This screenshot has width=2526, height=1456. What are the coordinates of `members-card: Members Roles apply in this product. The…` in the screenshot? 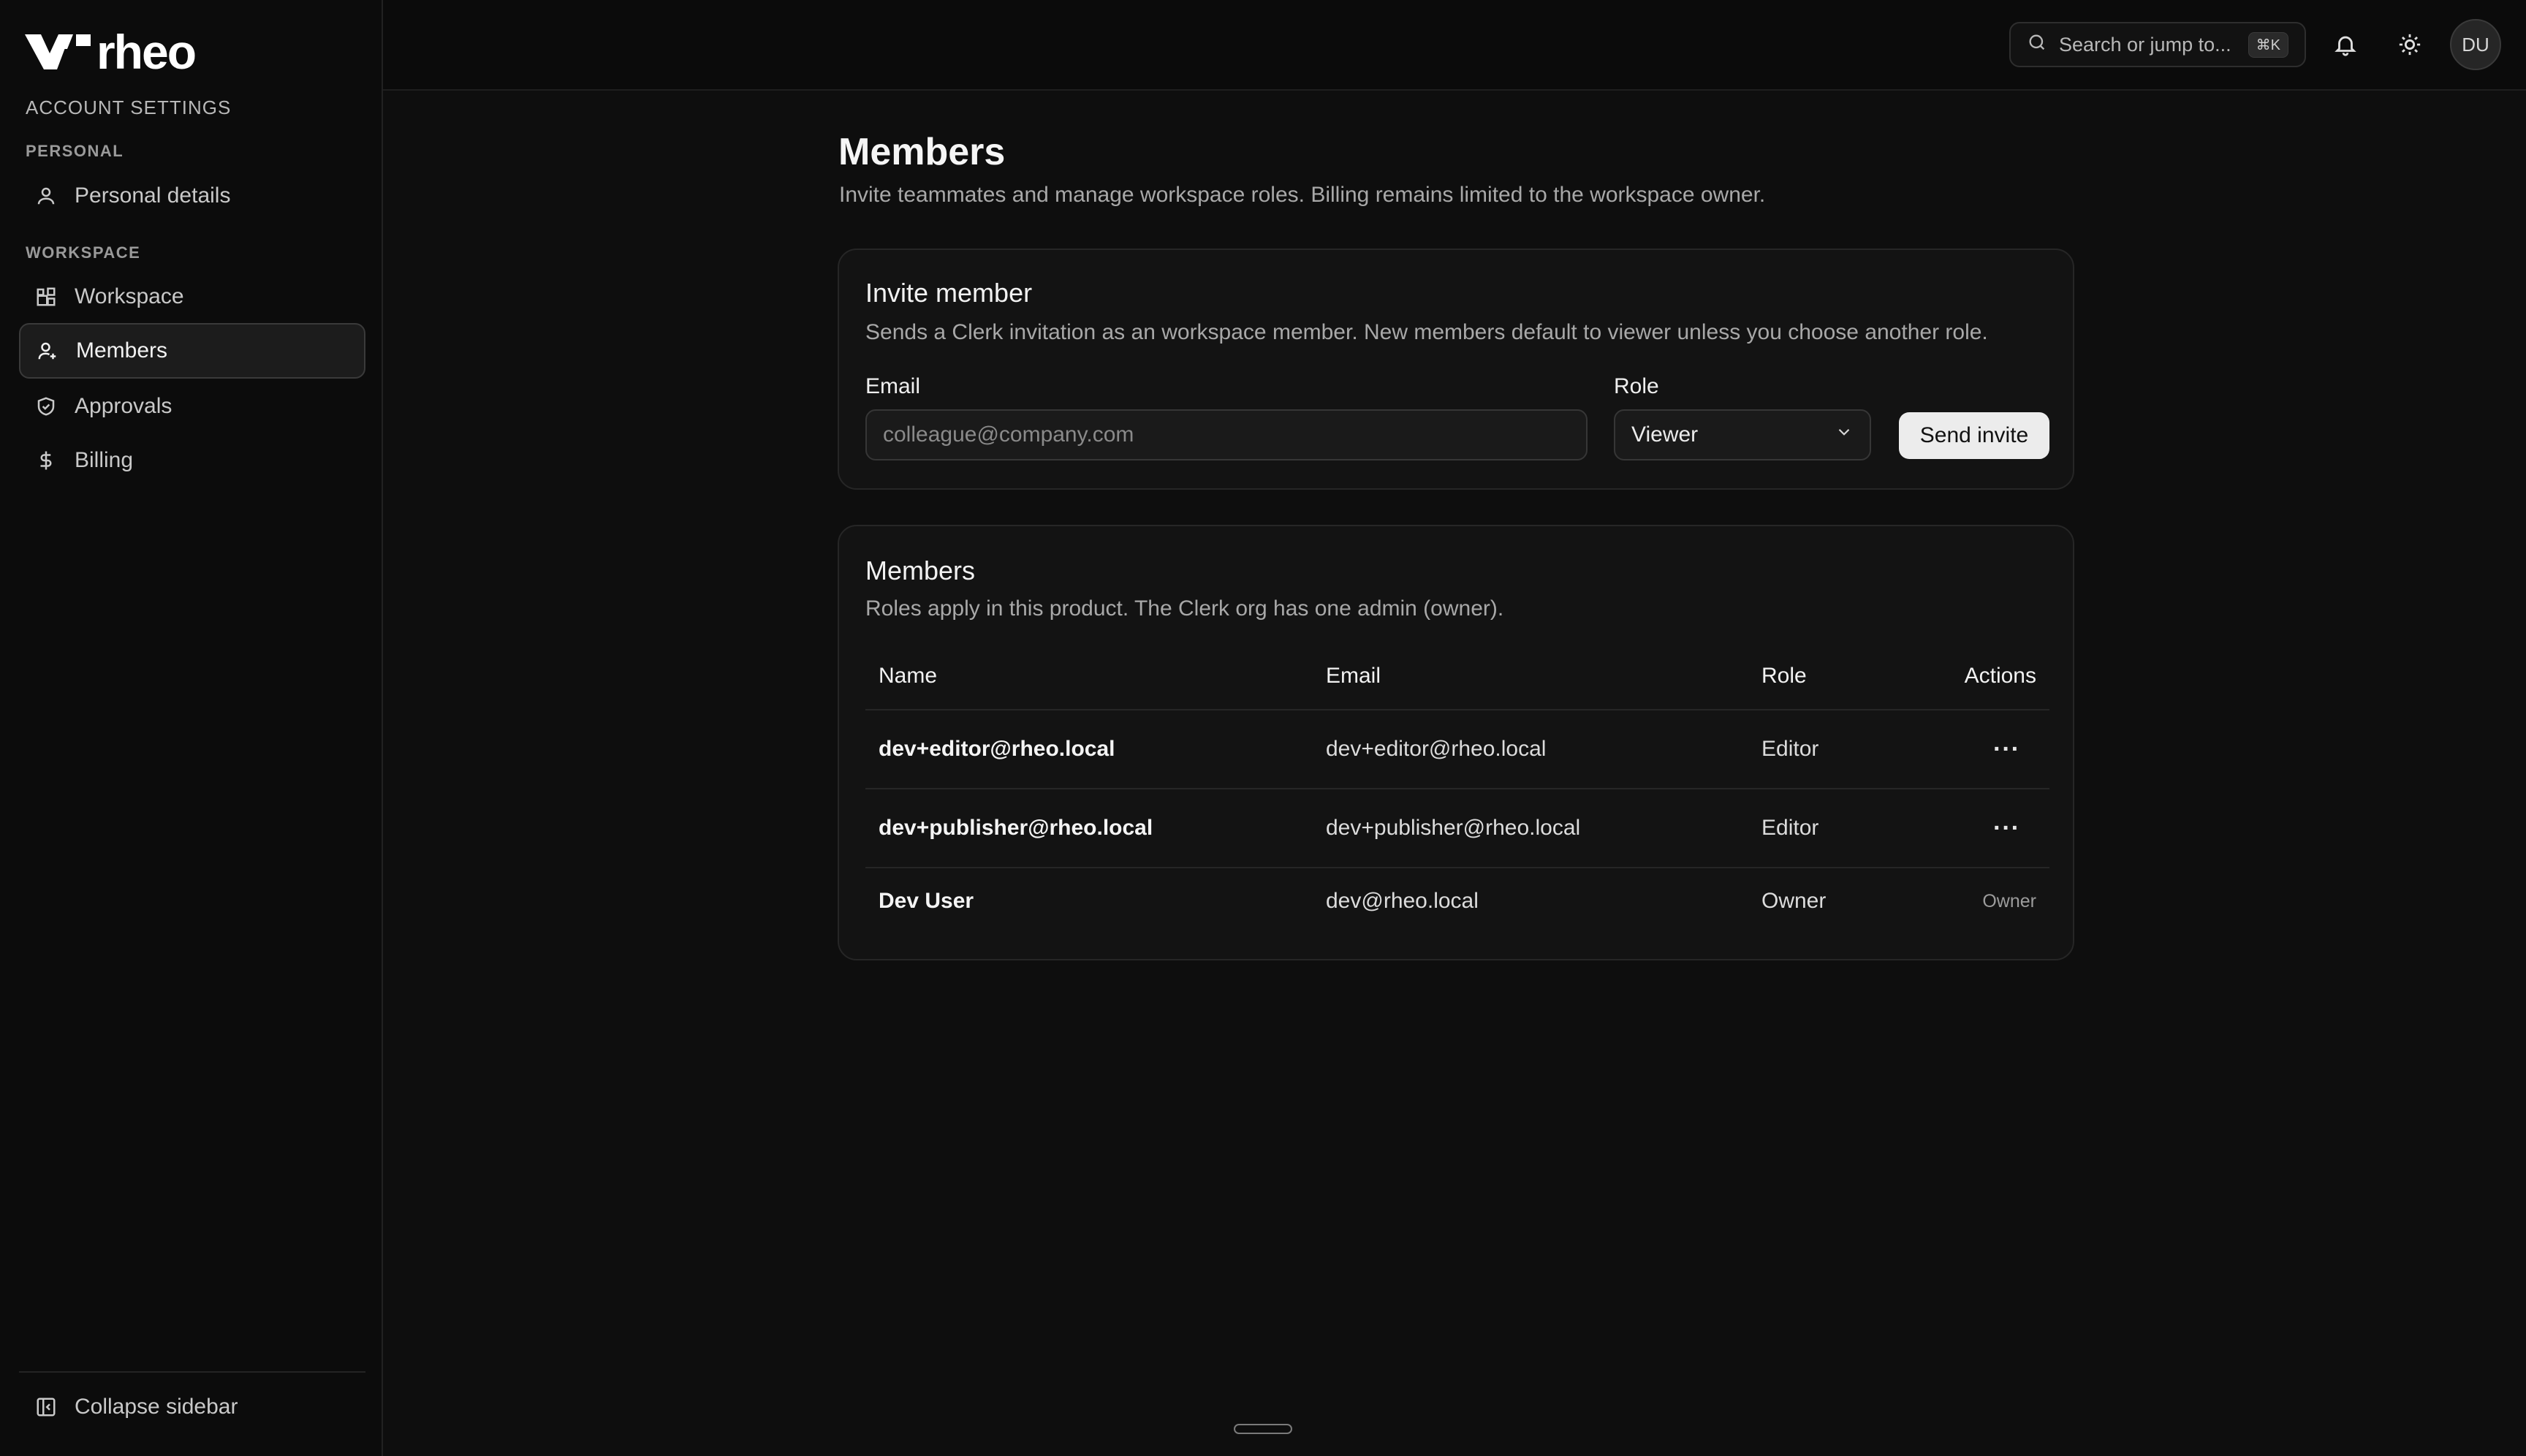 It's located at (1456, 742).